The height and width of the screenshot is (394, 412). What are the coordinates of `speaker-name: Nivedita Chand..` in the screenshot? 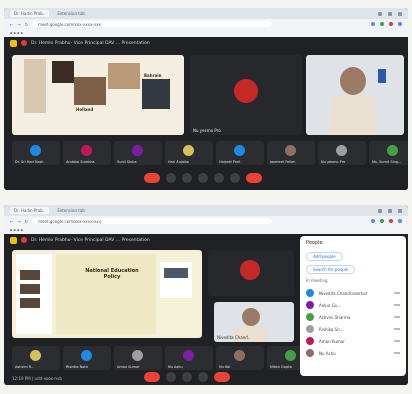 It's located at (234, 337).